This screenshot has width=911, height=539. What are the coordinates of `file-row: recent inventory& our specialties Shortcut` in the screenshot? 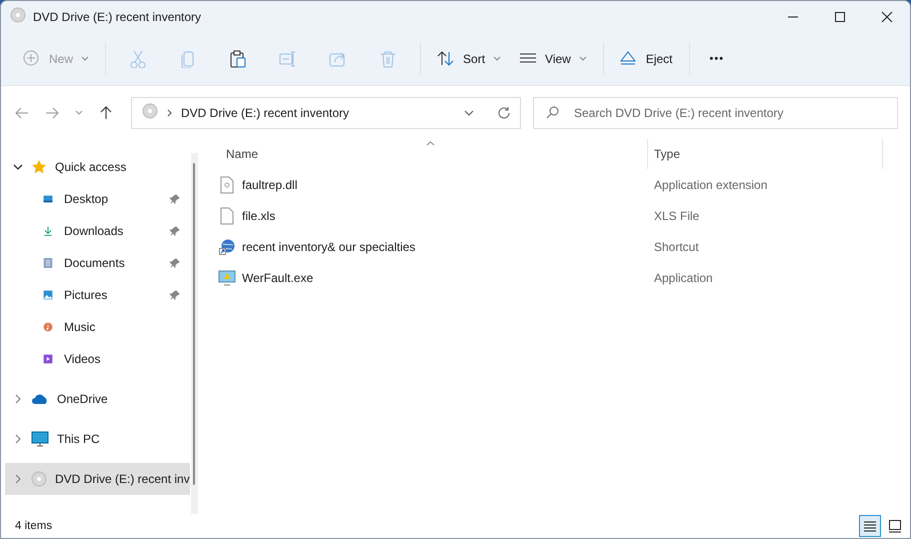 It's located at (560, 246).